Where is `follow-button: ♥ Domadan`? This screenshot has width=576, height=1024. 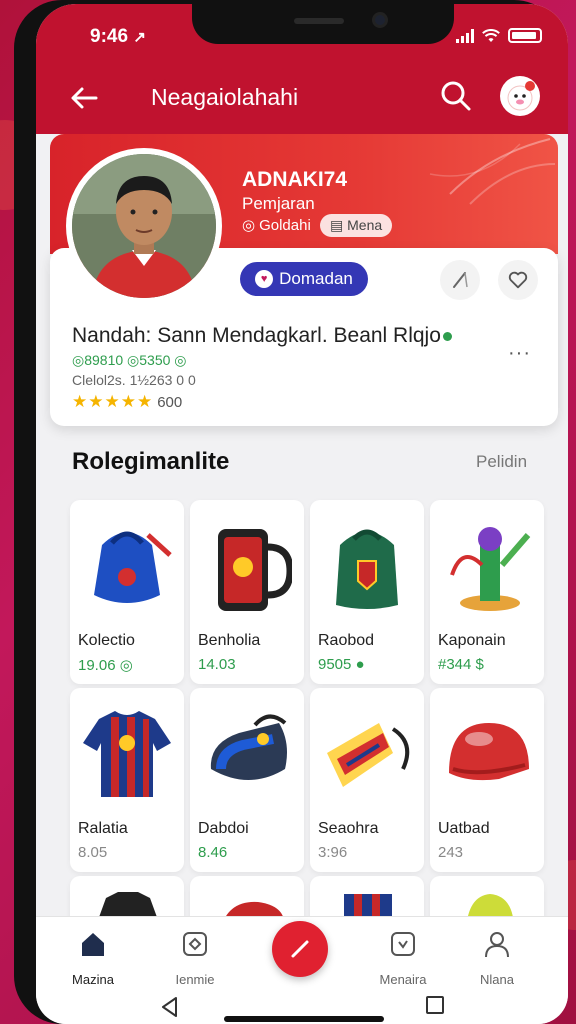
follow-button: ♥ Domadan is located at coordinates (304, 279).